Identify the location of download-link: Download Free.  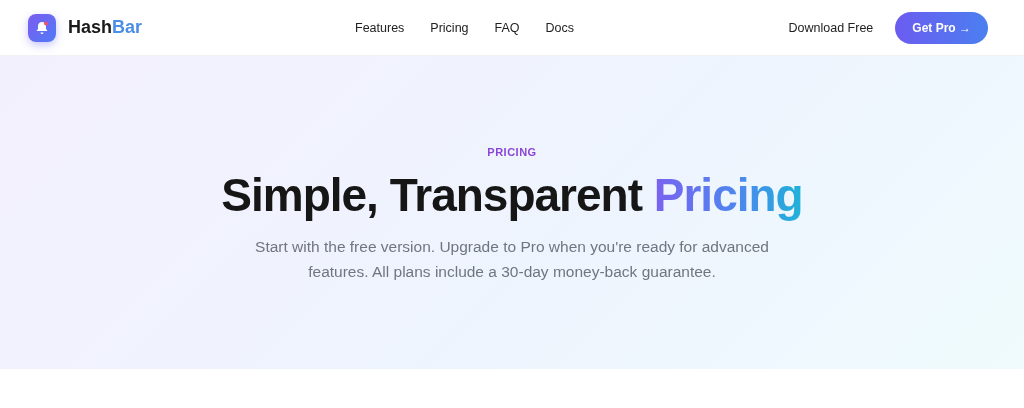
(831, 27).